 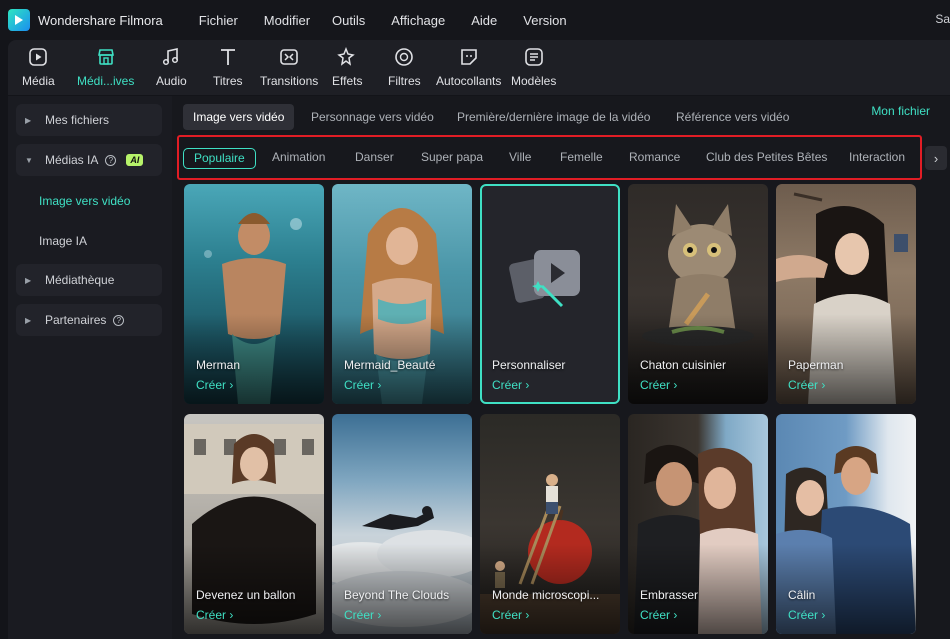 What do you see at coordinates (404, 81) in the screenshot?
I see `toolbar-label: Filtres` at bounding box center [404, 81].